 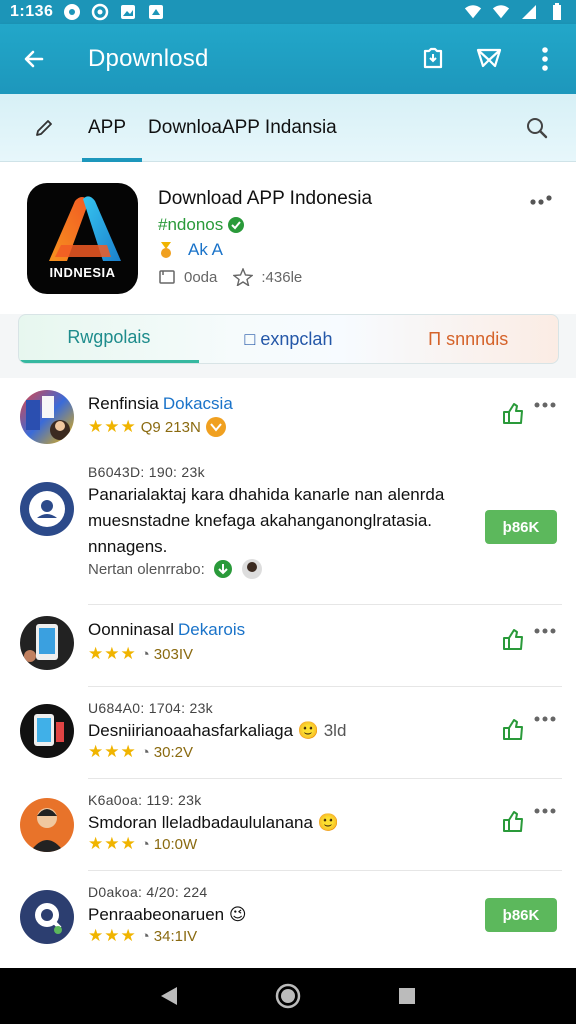 I want to click on wifi-icon, so click(x=473, y=12).